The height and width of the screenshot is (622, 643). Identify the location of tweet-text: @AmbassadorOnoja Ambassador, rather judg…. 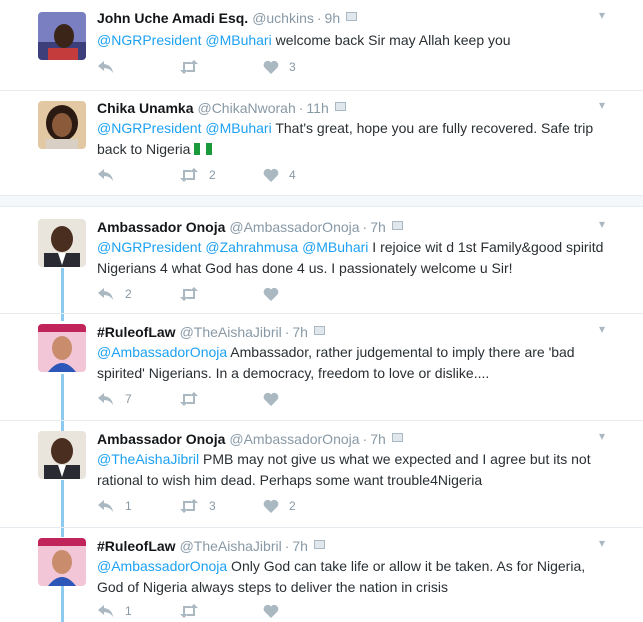
(354, 363).